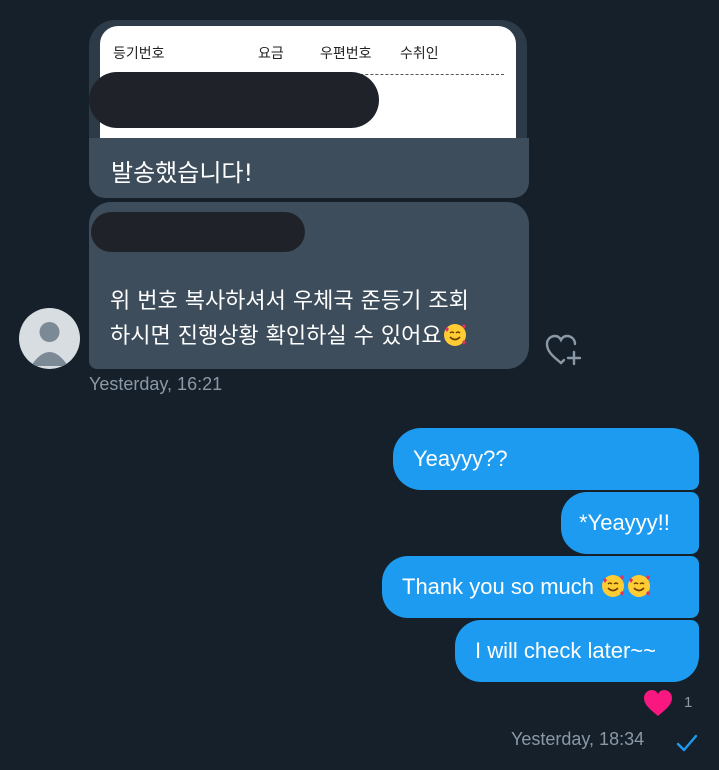 The height and width of the screenshot is (770, 719). What do you see at coordinates (289, 301) in the screenshot?
I see `message-line: 위 번호 복사하셔서 우체국 준등기 조회` at bounding box center [289, 301].